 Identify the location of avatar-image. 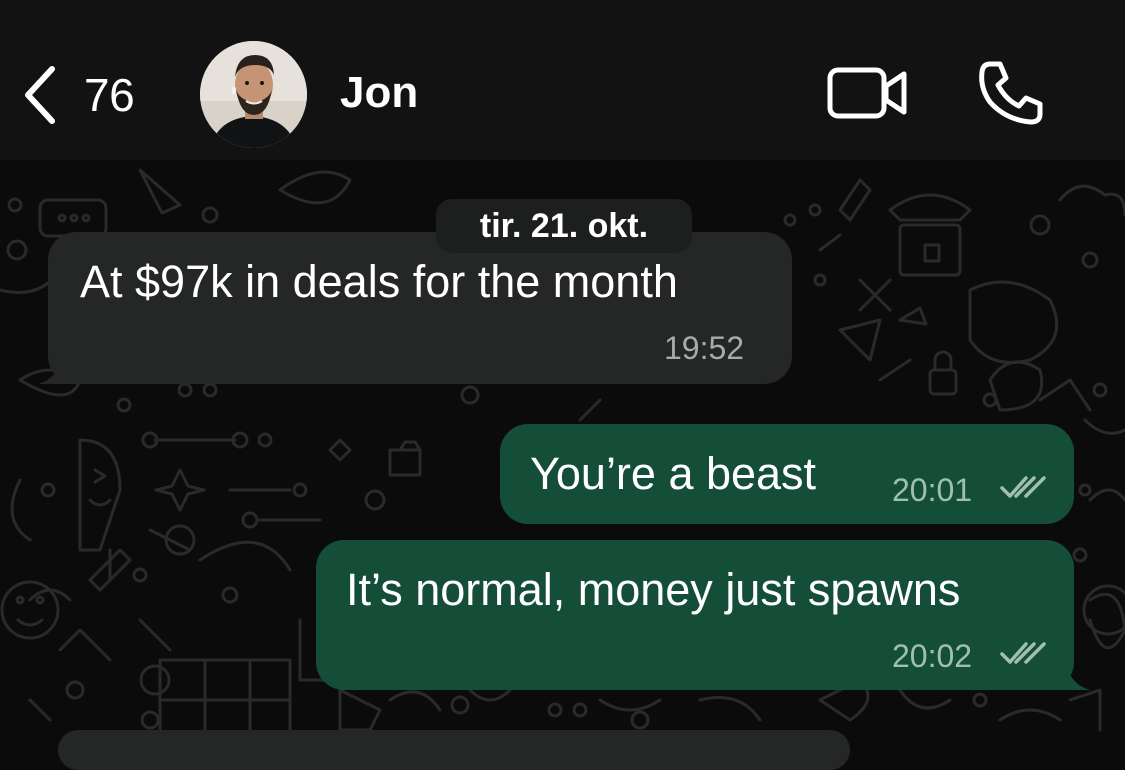
(253, 94).